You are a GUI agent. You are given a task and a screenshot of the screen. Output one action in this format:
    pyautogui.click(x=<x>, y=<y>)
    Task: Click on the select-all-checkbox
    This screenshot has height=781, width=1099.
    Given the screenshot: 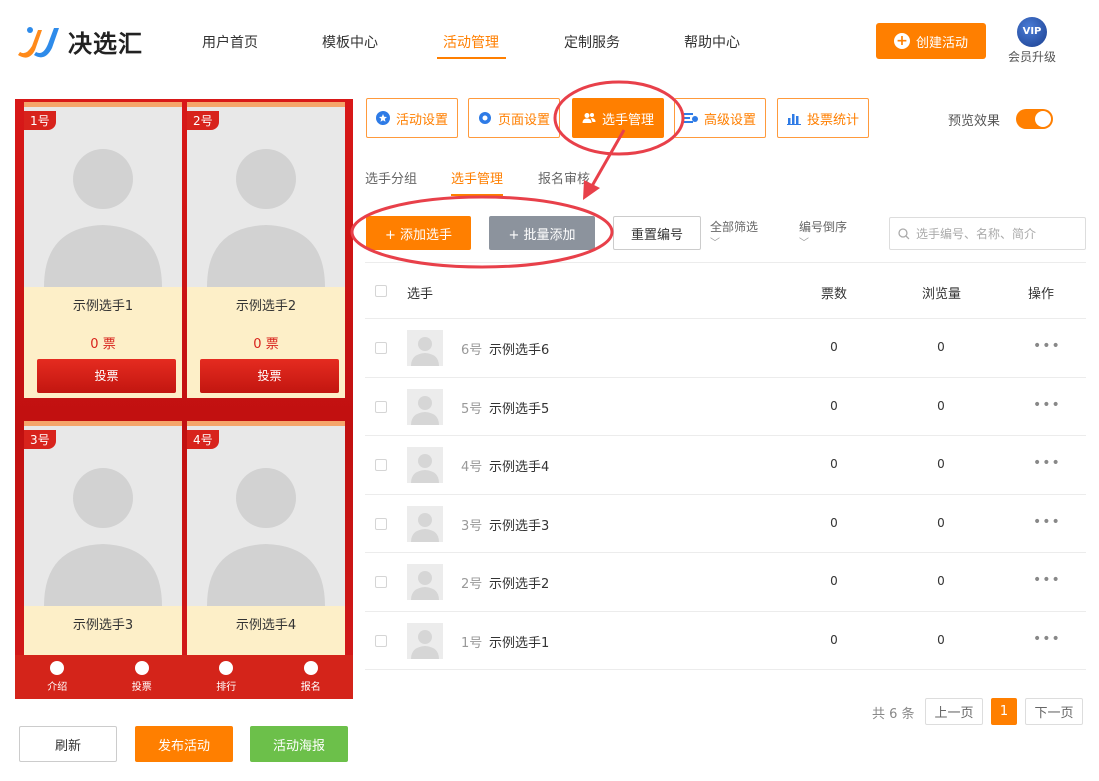 What is the action you would take?
    pyautogui.click(x=381, y=291)
    